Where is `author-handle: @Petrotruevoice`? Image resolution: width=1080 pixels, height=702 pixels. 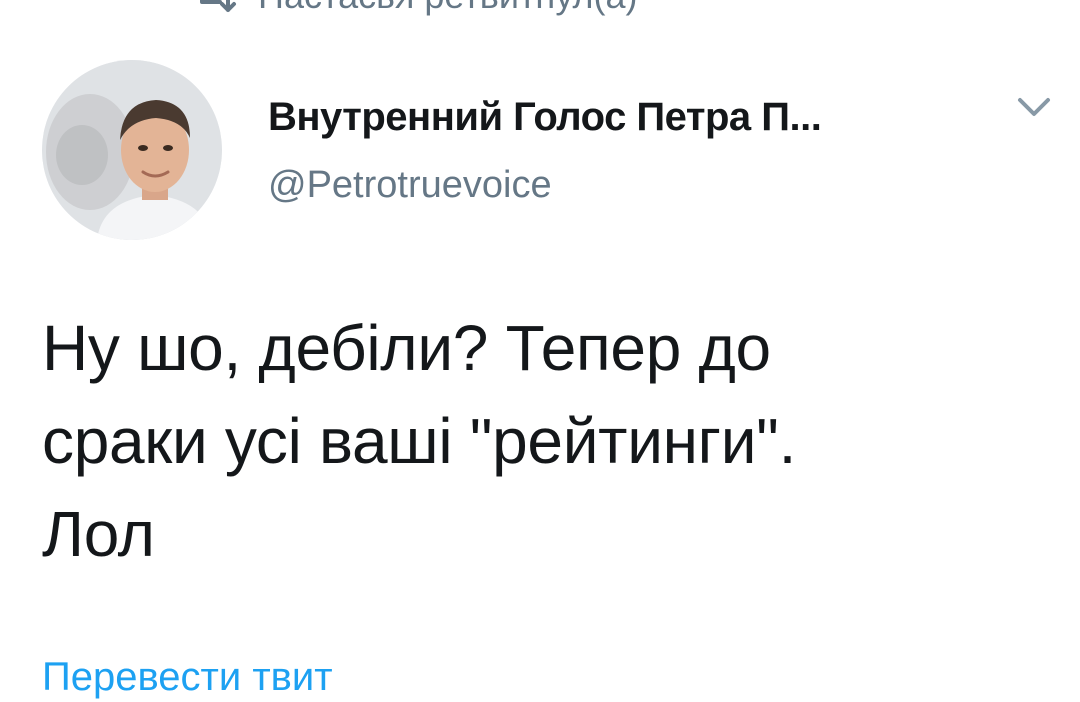 author-handle: @Petrotruevoice is located at coordinates (410, 185).